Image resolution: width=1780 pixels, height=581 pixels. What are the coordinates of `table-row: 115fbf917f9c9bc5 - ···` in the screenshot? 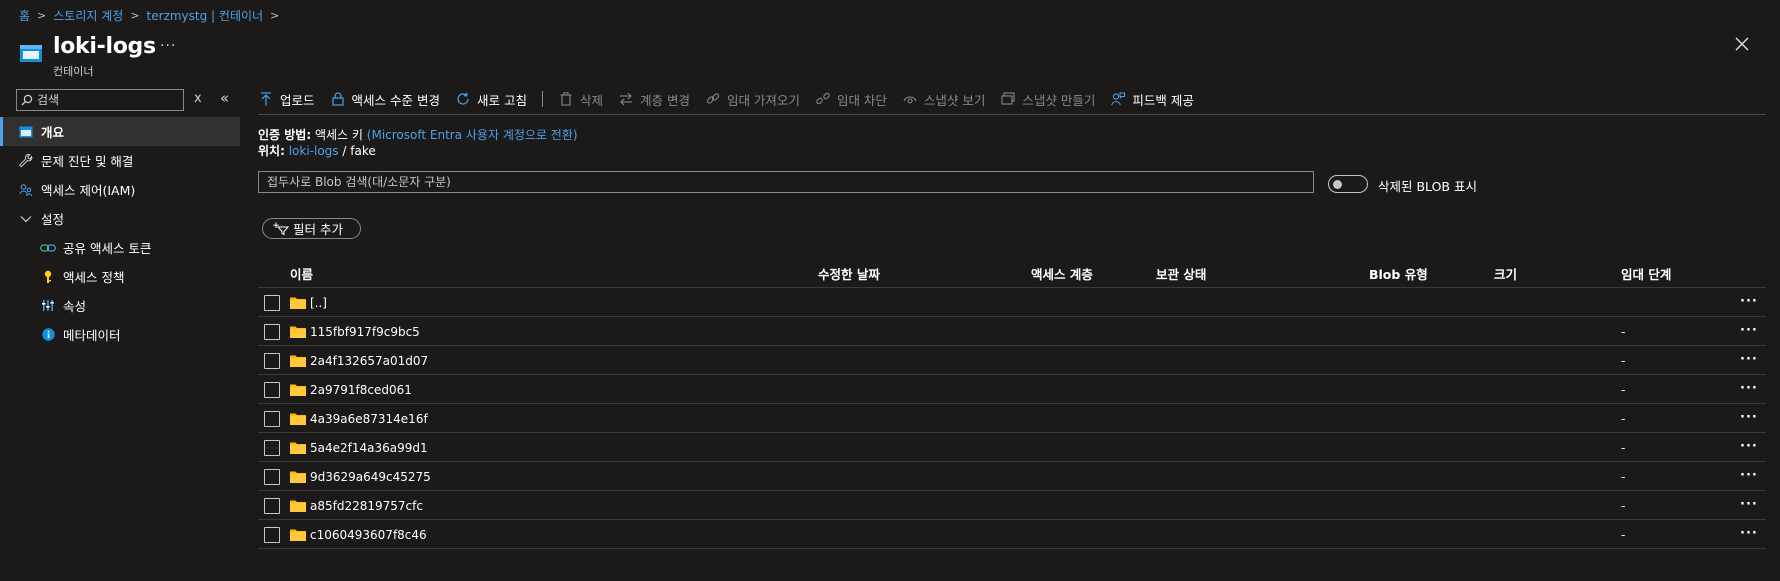 It's located at (1012, 331).